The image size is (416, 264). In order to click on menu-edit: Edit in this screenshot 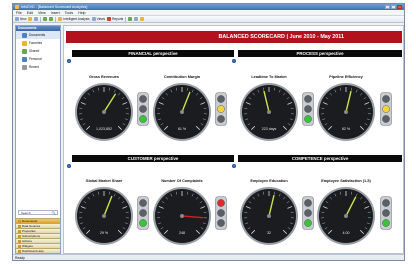, I will do `click(30, 12)`.